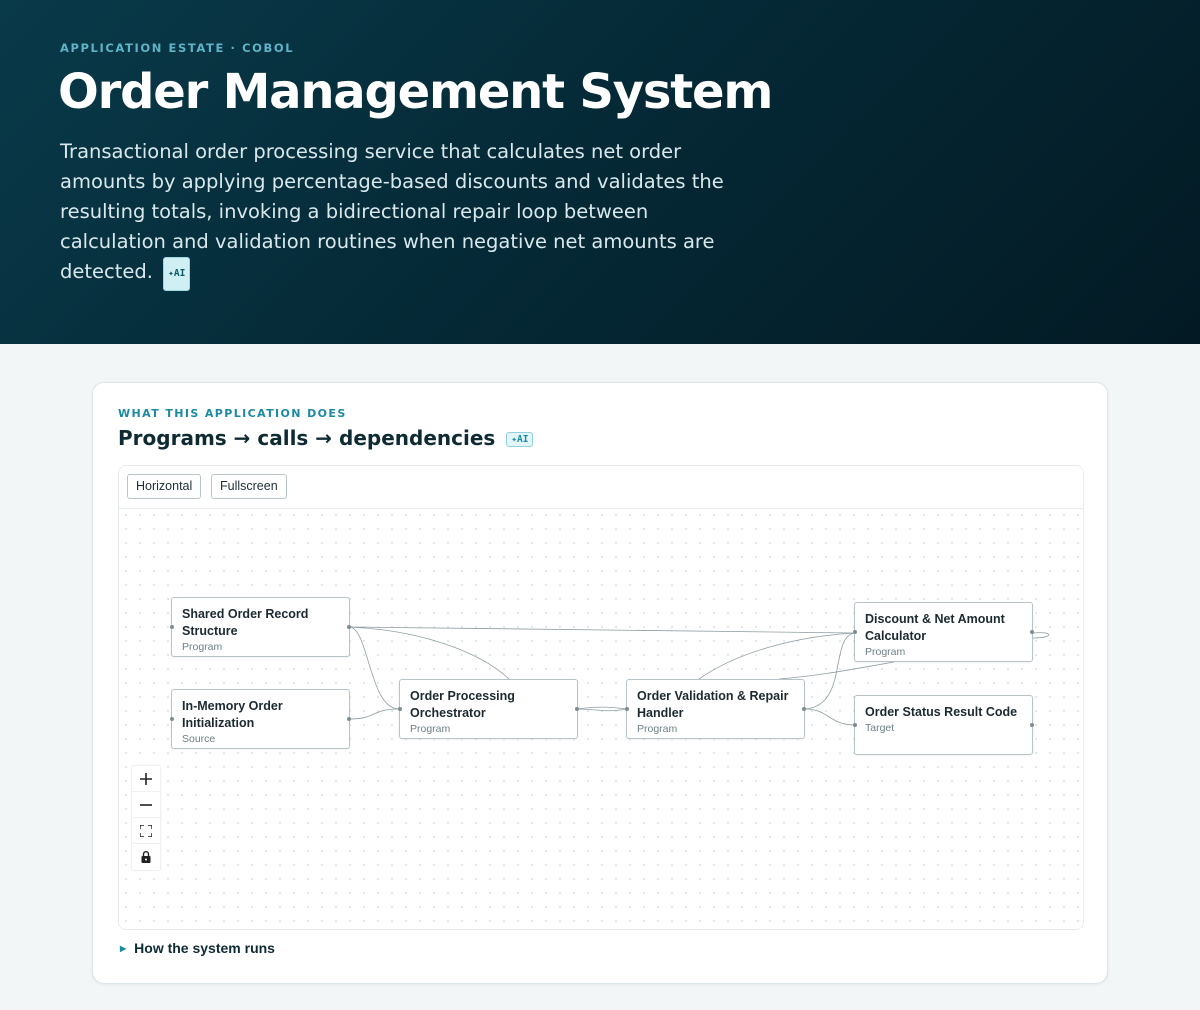 The image size is (1200, 1010). Describe the element at coordinates (935, 627) in the screenshot. I see `node-label: Discount & Net Amount Calculator` at that location.